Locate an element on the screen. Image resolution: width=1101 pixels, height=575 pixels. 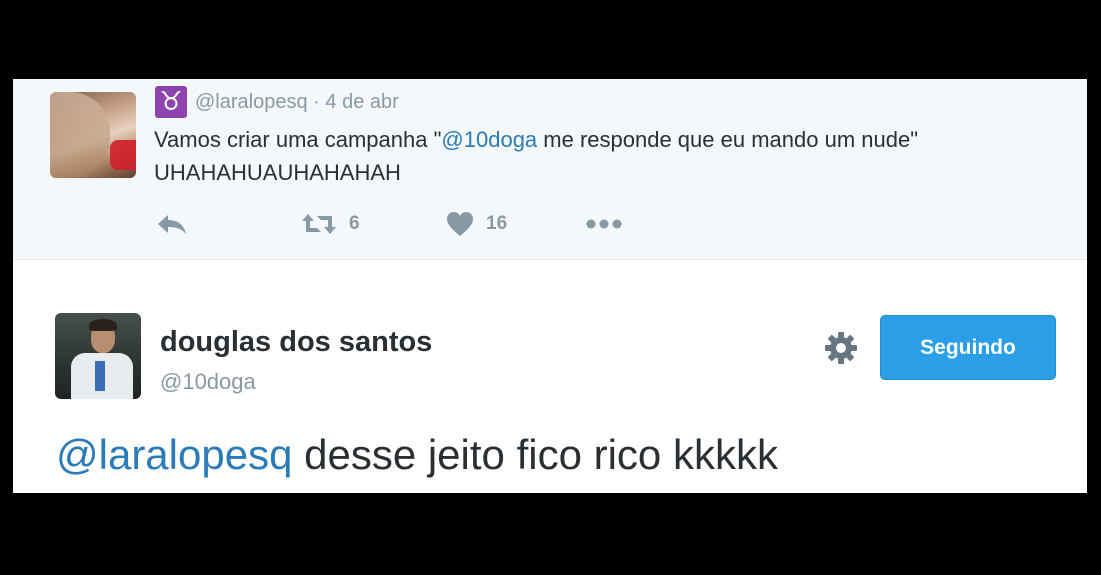
like-button: 16 is located at coordinates (476, 224).